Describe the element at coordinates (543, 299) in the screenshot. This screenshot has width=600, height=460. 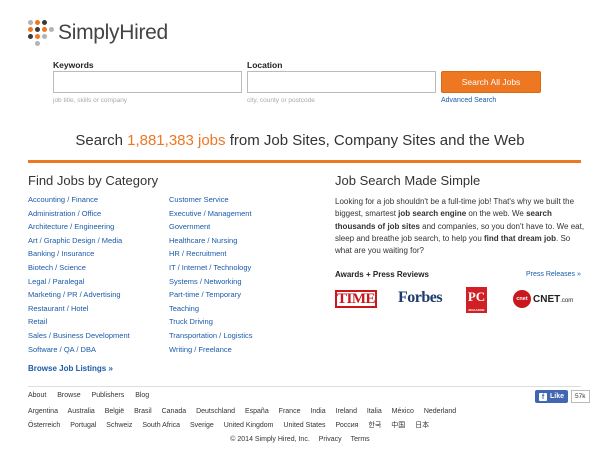
I see `cnet-logo: cnet CNET.com` at that location.